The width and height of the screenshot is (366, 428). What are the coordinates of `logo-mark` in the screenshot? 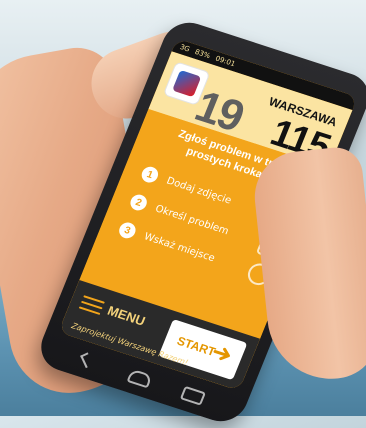 It's located at (187, 83).